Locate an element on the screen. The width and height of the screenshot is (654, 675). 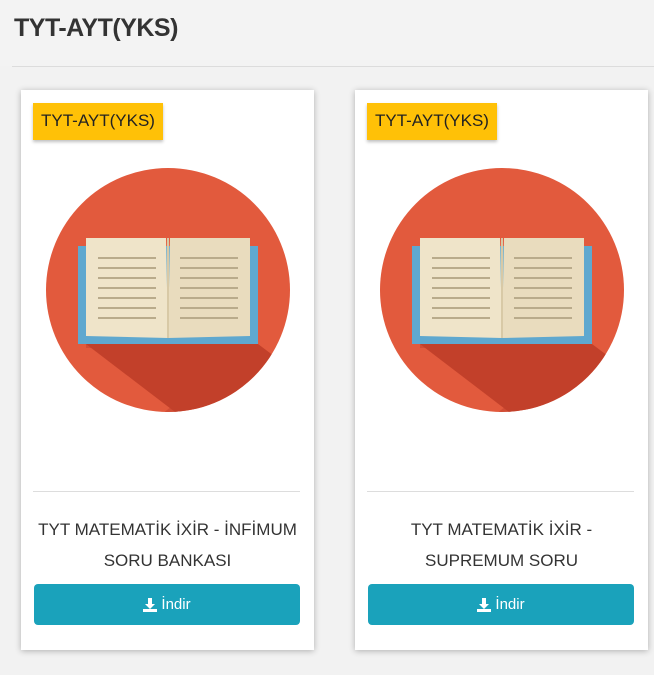
page-title: TYT-AYT(YKS) is located at coordinates (96, 28).